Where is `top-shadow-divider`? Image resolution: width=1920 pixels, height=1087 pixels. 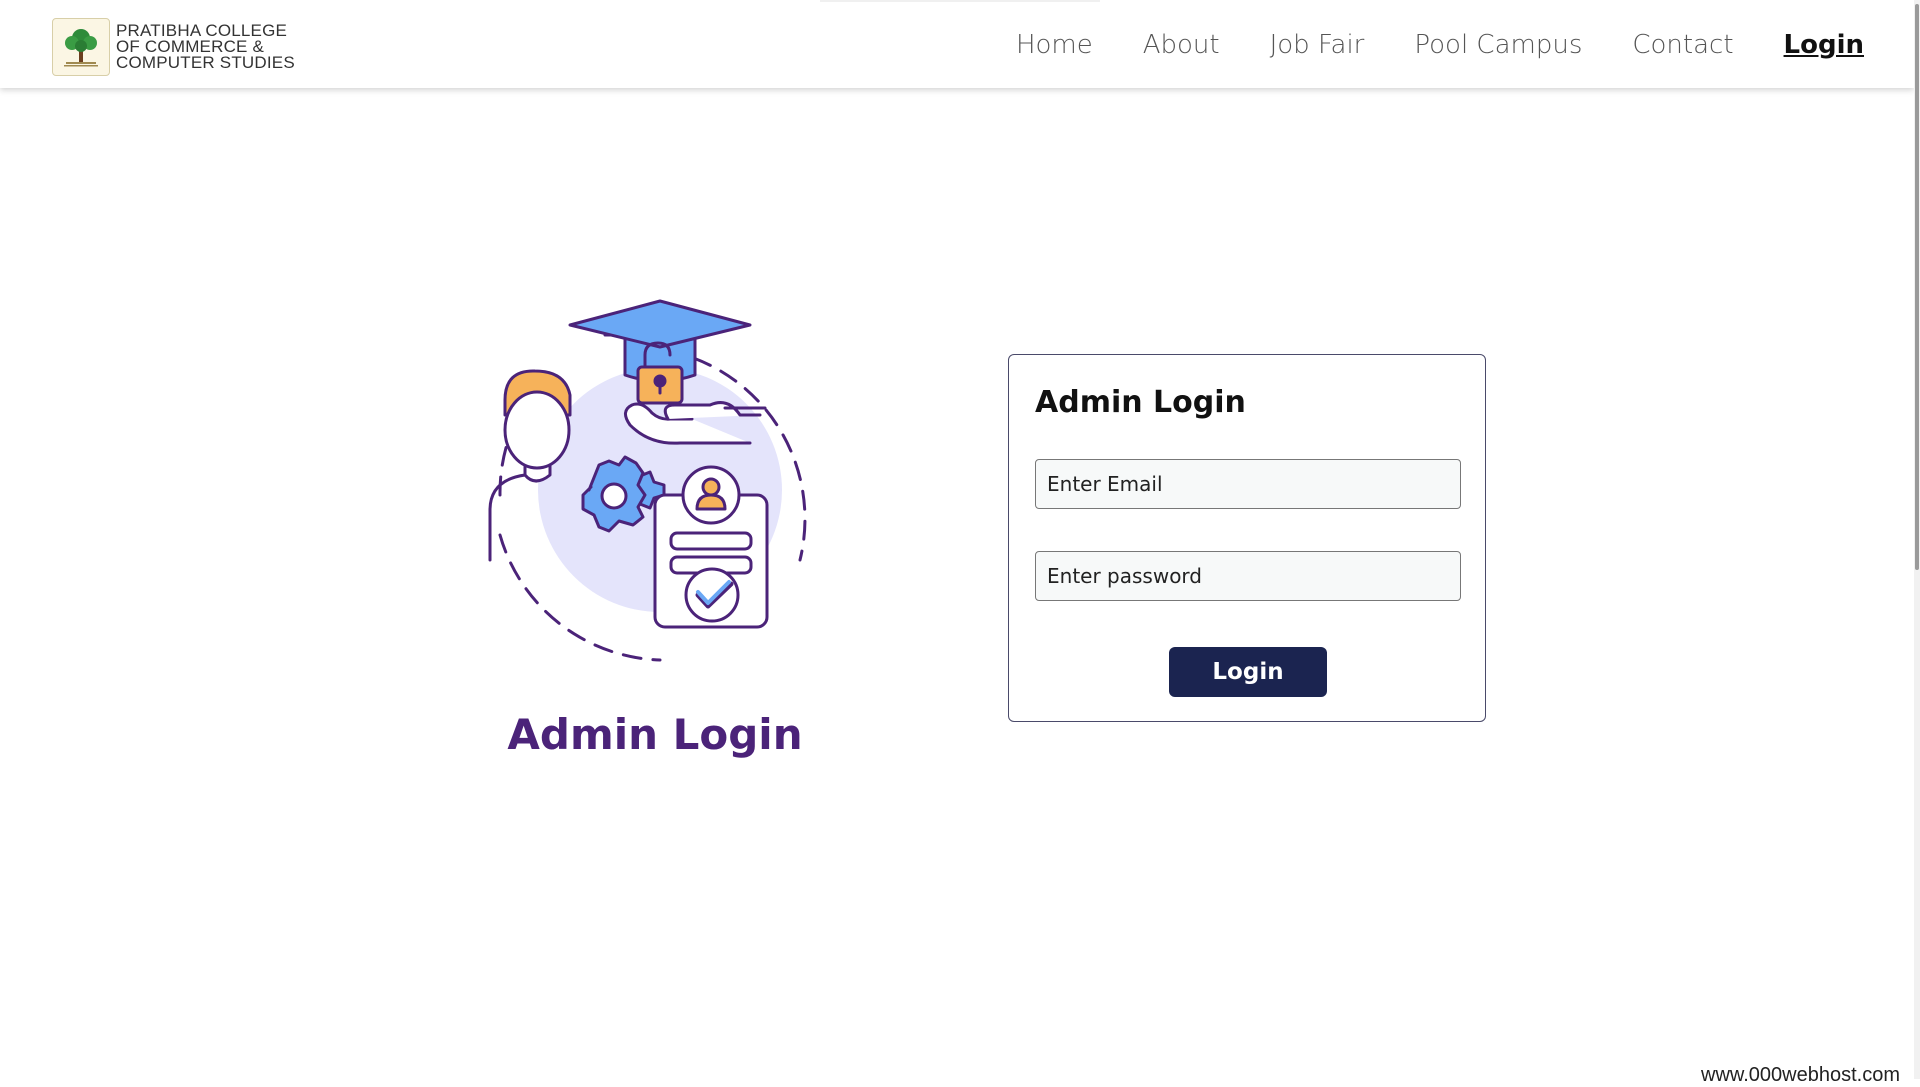 top-shadow-divider is located at coordinates (960, 1).